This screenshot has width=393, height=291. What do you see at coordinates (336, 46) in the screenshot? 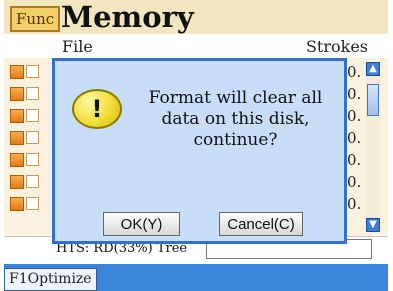
I see `strokes-column-header: Strokes` at bounding box center [336, 46].